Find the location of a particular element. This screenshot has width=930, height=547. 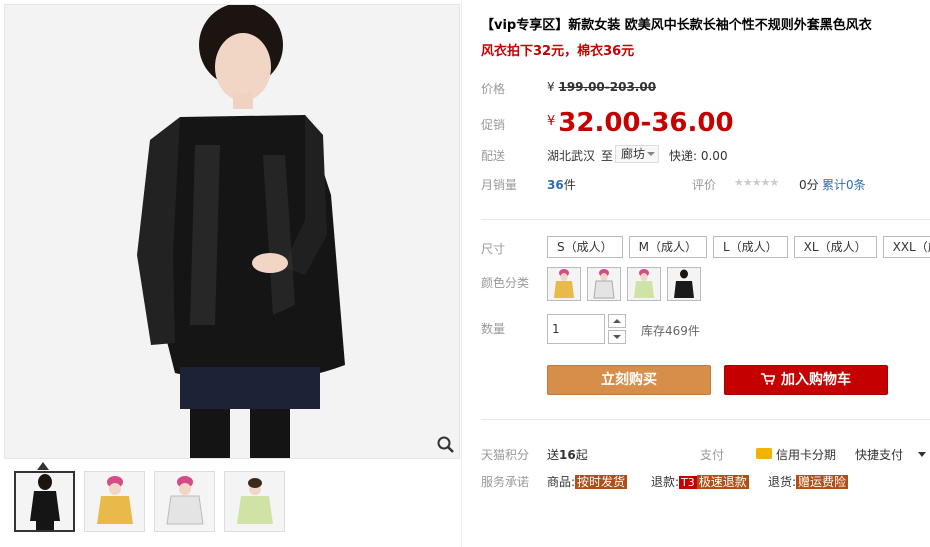

points-label: 天猫积分 is located at coordinates (505, 455).